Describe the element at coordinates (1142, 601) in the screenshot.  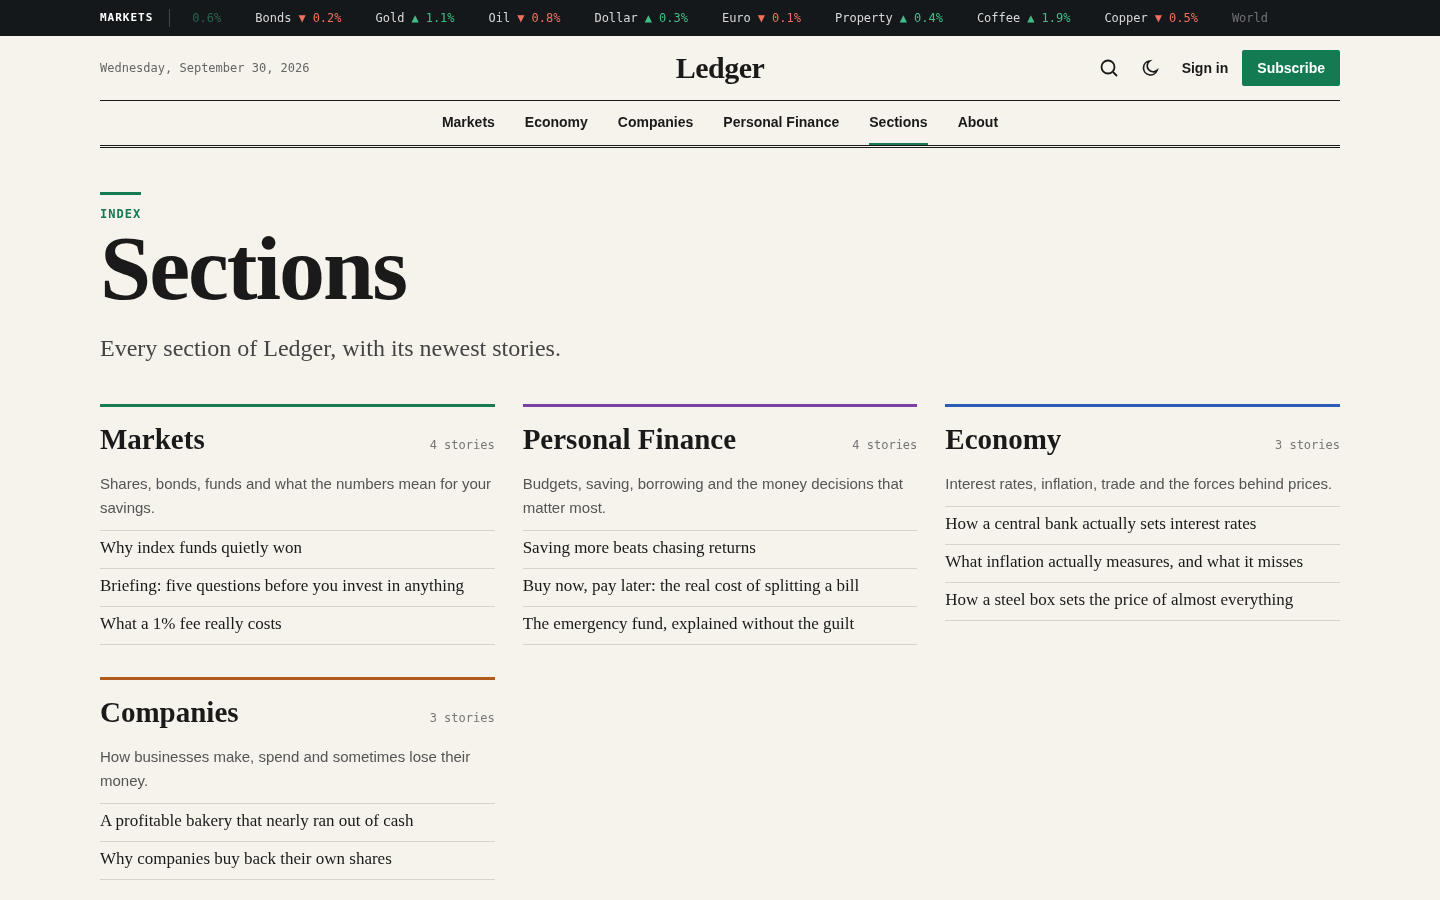
I see `story-link: How a steel box sets the price of almost everything` at that location.